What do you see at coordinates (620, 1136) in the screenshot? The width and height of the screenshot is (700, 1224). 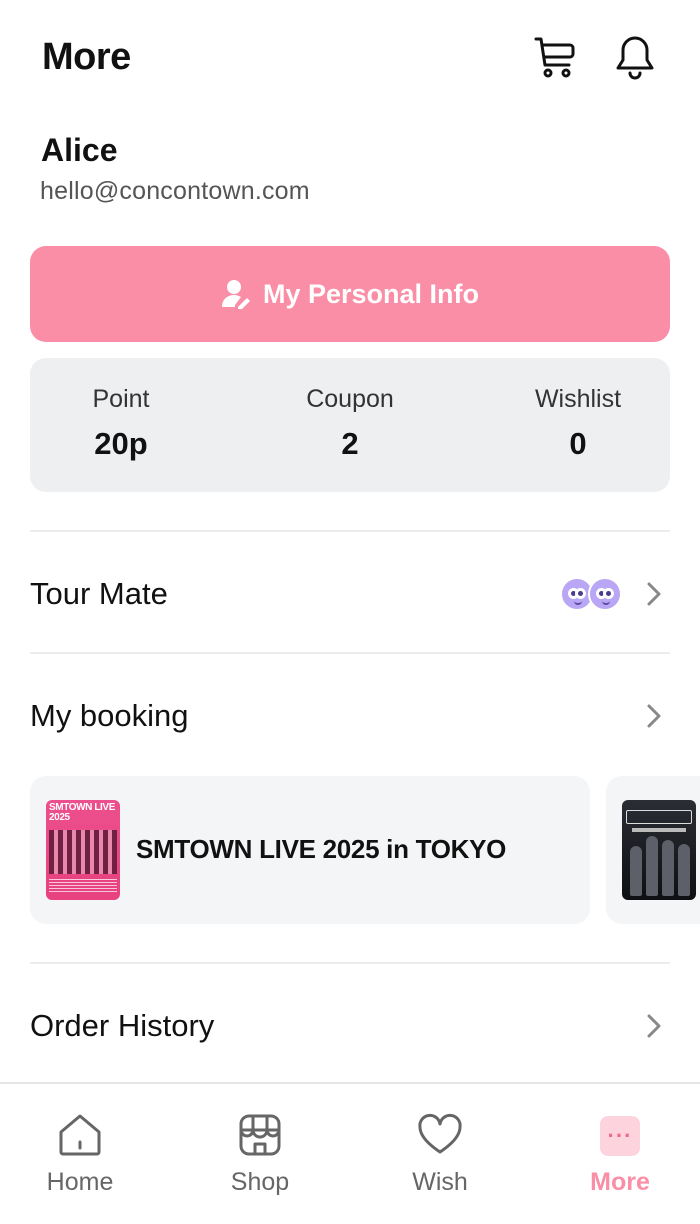 I see `more-icon: ···` at bounding box center [620, 1136].